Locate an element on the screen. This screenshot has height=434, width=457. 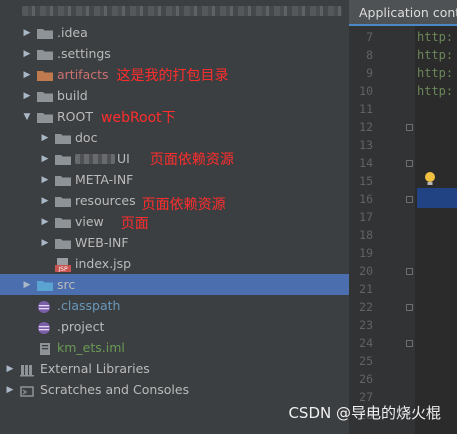
tree-item-meta-inf: ▶ META-INF is located at coordinates (194, 179).